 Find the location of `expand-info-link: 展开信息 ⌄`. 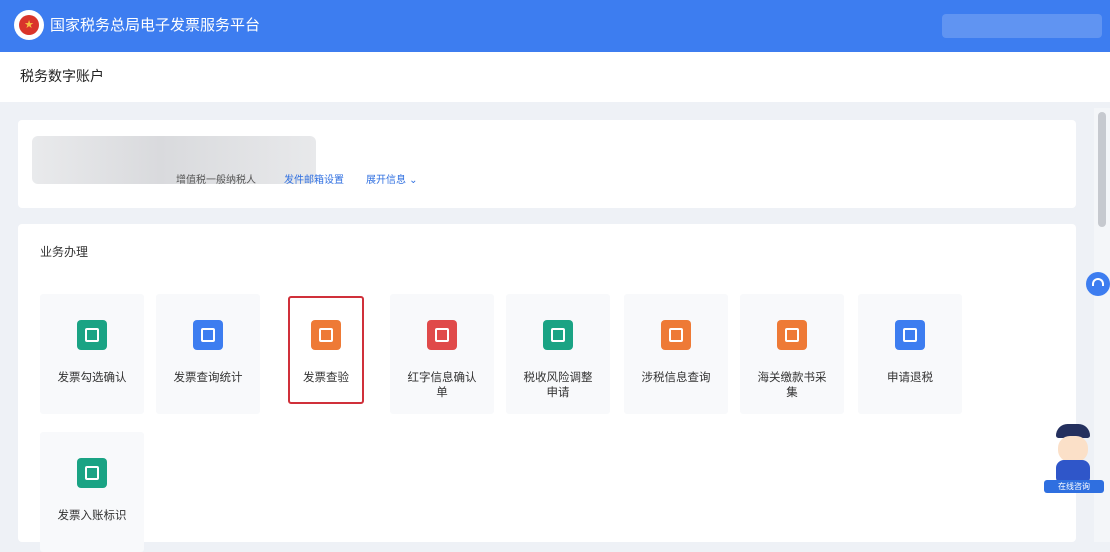

expand-info-link: 展开信息 ⌄ is located at coordinates (392, 181).